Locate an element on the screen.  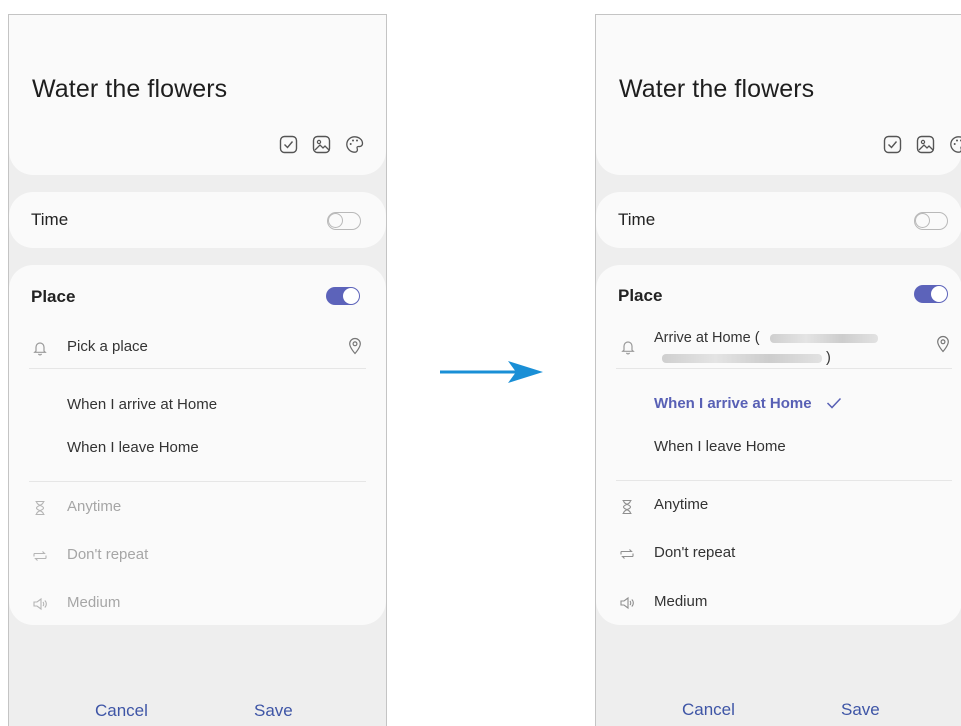
option-arrive-selected: When I arrive at Home is located at coordinates (748, 404).